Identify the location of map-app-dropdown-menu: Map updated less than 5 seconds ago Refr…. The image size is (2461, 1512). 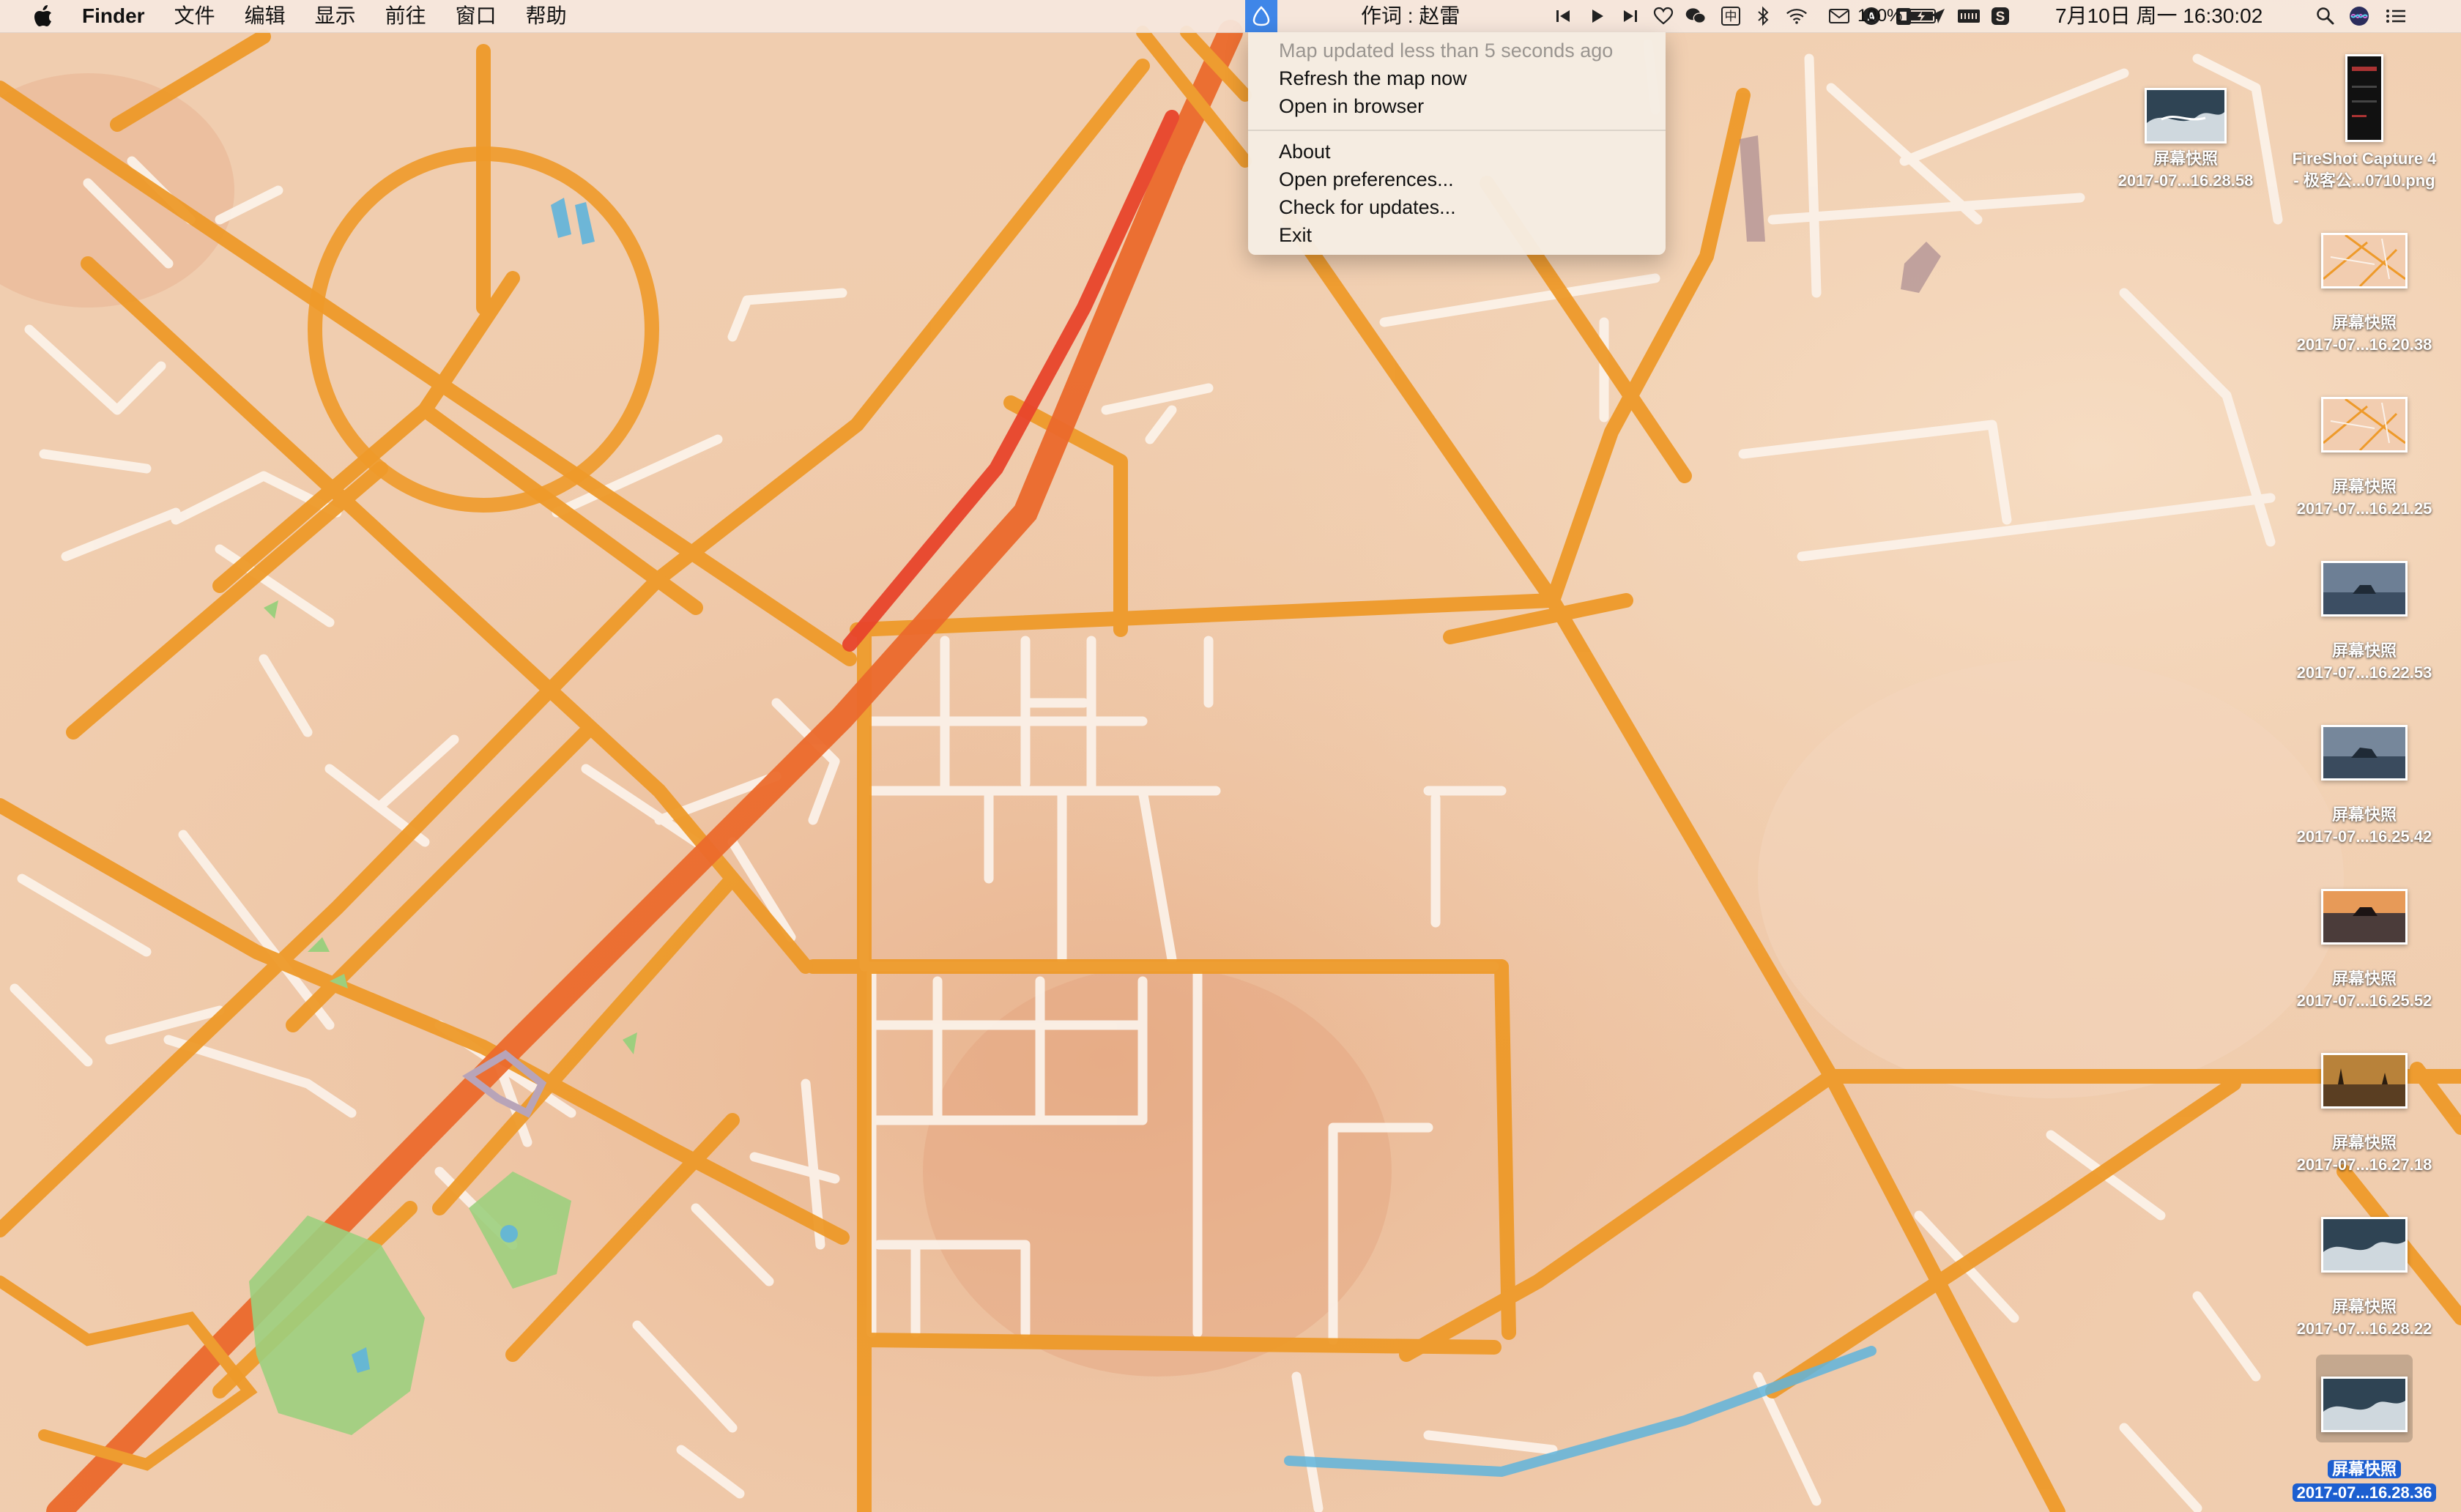
(1457, 143).